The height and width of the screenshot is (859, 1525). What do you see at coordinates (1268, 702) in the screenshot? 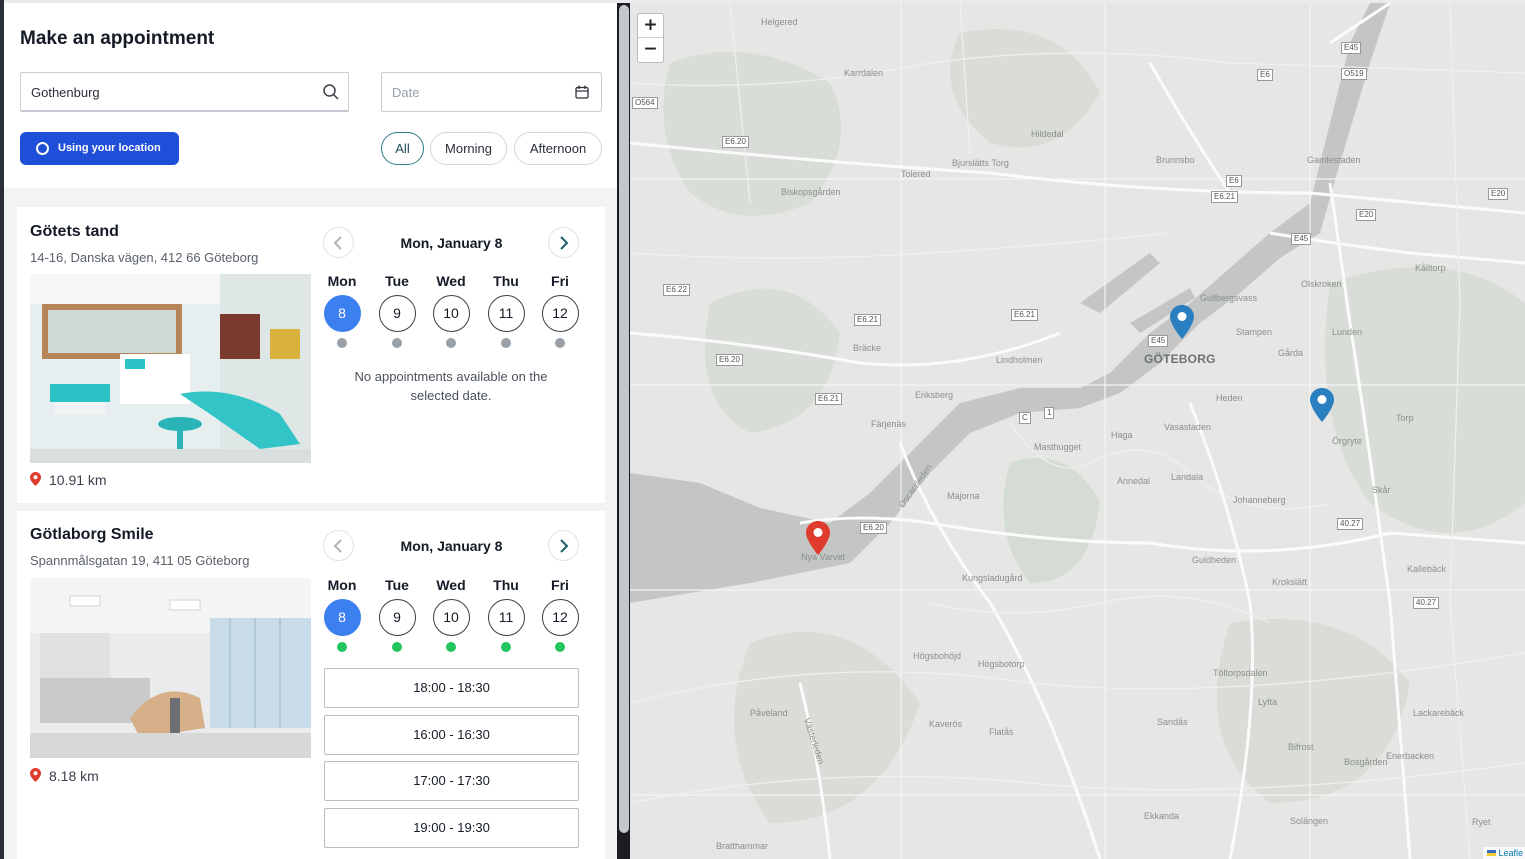
I see `map-label: Lyfta` at bounding box center [1268, 702].